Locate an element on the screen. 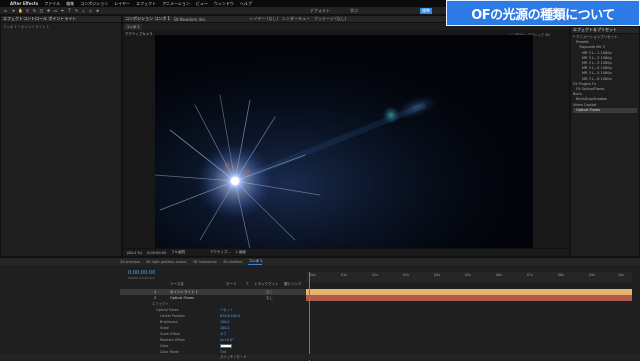 The image size is (640, 361). workspace-tab-default: デフォルト is located at coordinates (320, 11).